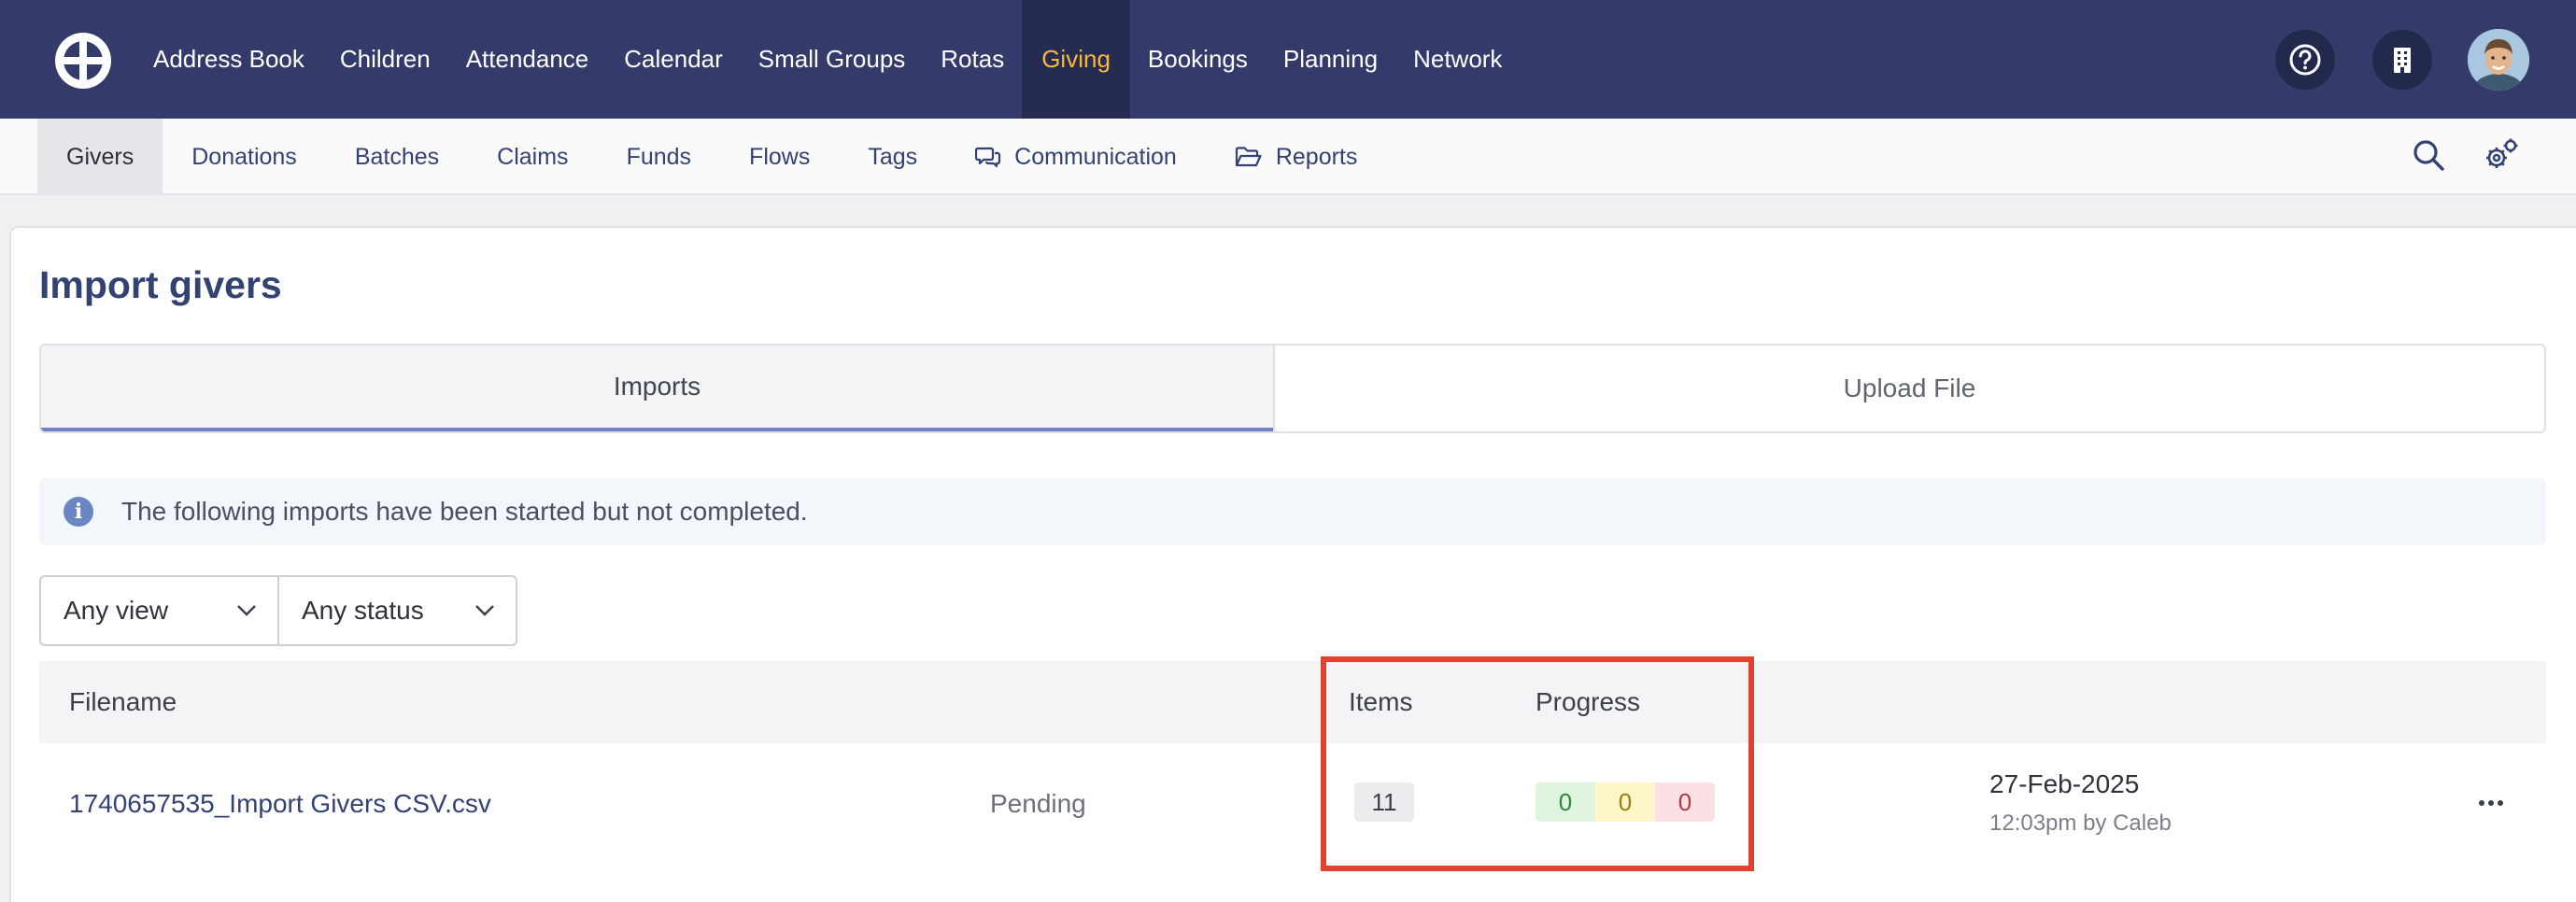  I want to click on info-icon: i, so click(78, 512).